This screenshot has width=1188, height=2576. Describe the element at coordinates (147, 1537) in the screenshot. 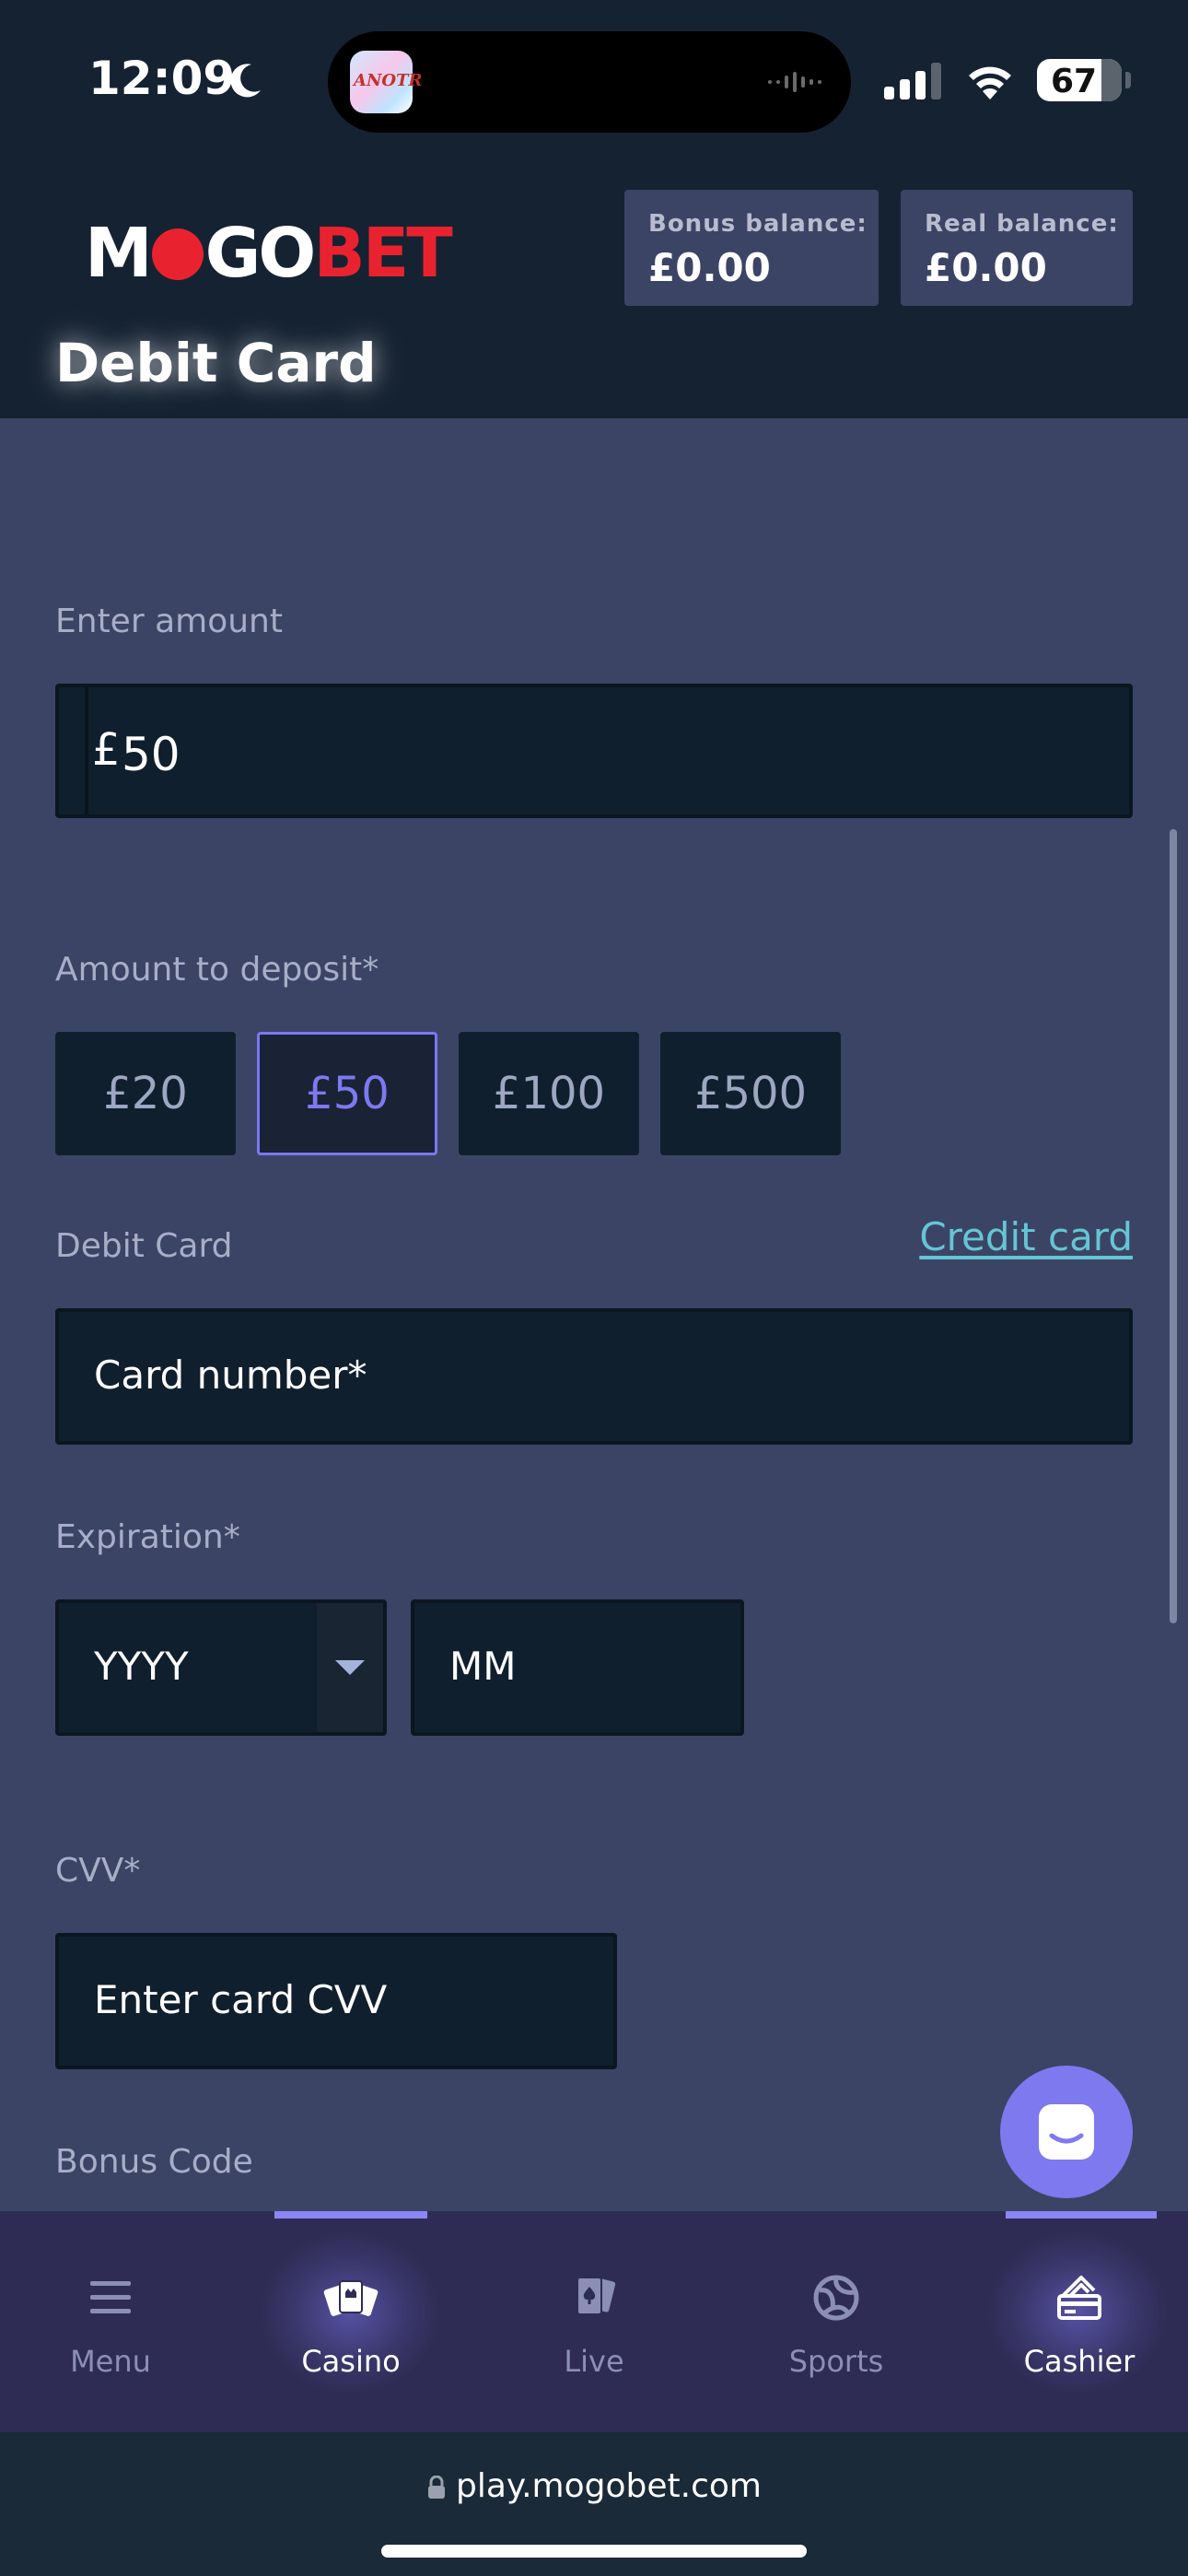

I see `expiration-label: Expiration*` at that location.